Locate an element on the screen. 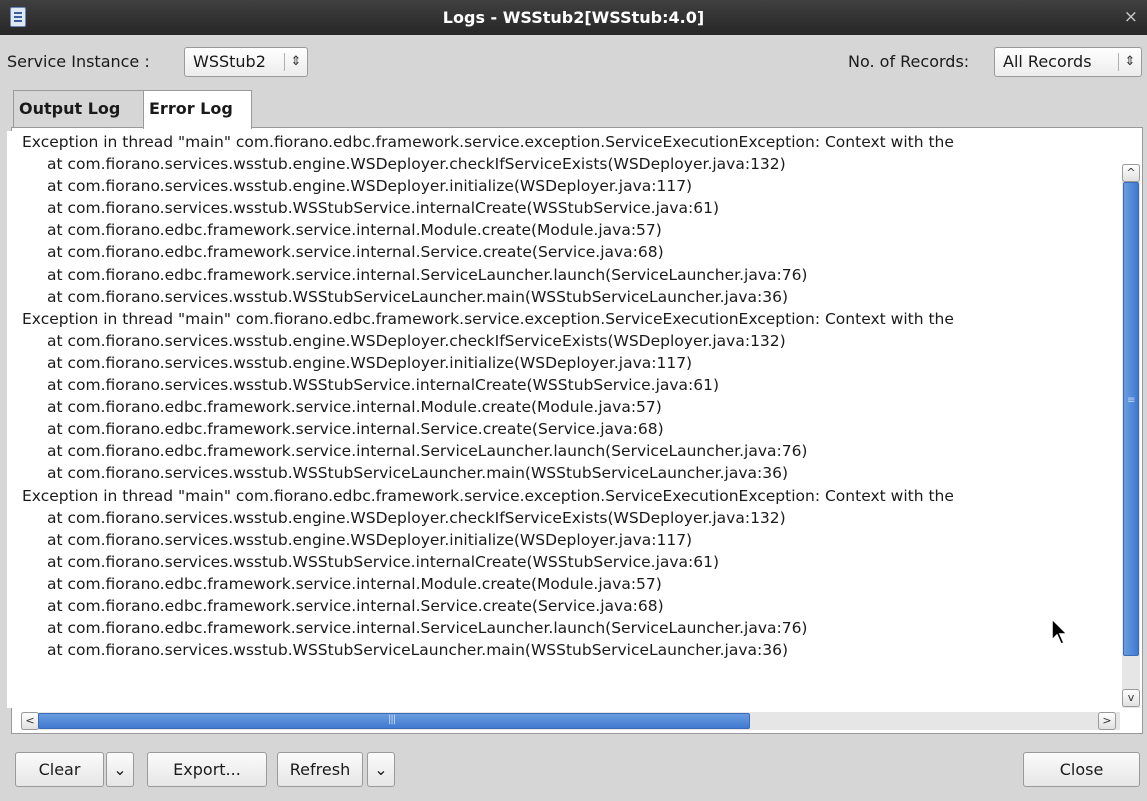  refresh-button: Refresh is located at coordinates (320, 769).